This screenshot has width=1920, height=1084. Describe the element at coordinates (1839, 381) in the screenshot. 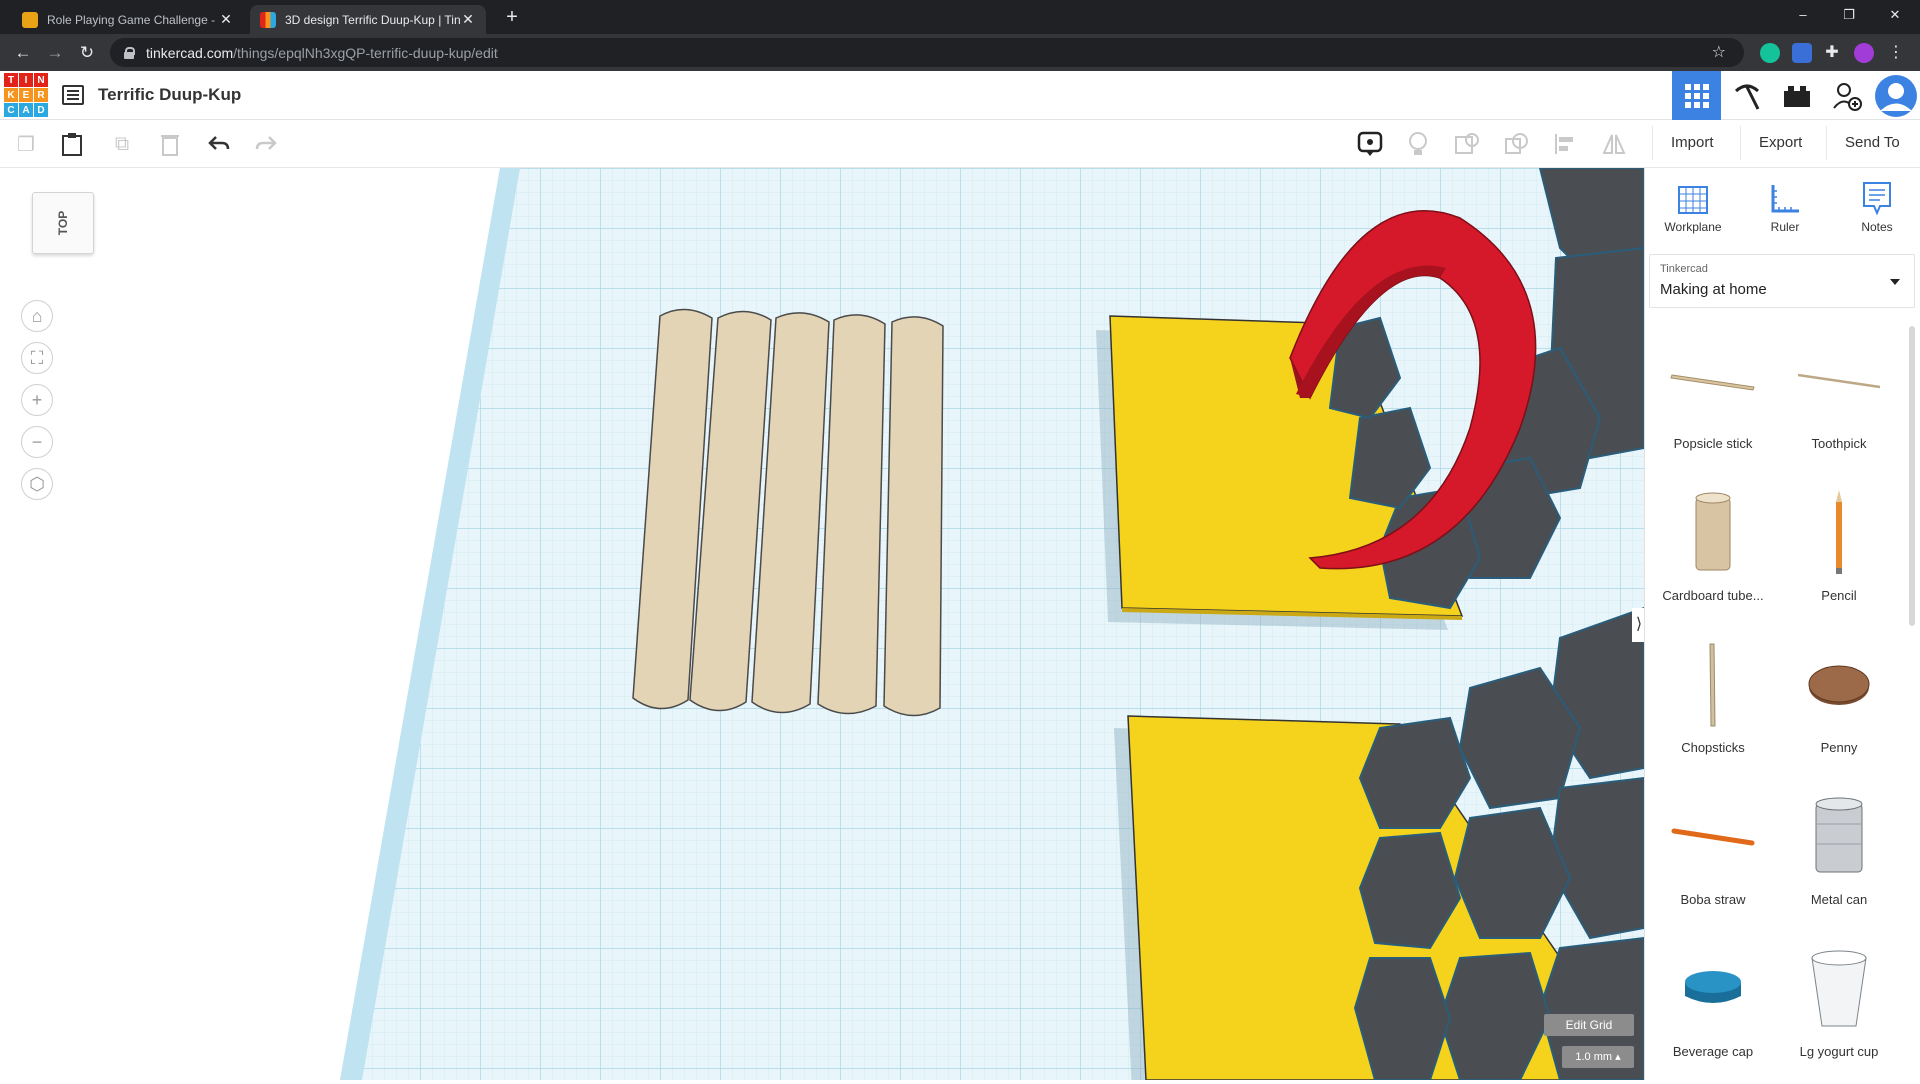

I see `toothpick-thumb` at that location.